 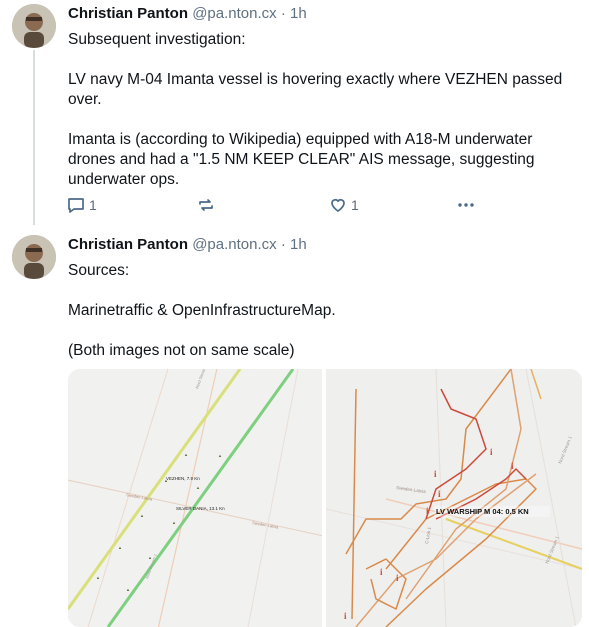 I want to click on more-button, so click(x=466, y=205).